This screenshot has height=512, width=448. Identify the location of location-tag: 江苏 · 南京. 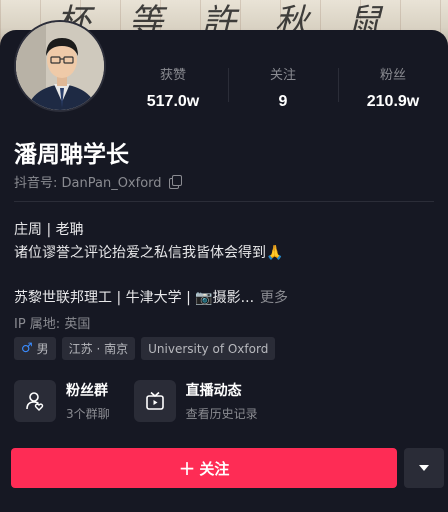
(98, 348).